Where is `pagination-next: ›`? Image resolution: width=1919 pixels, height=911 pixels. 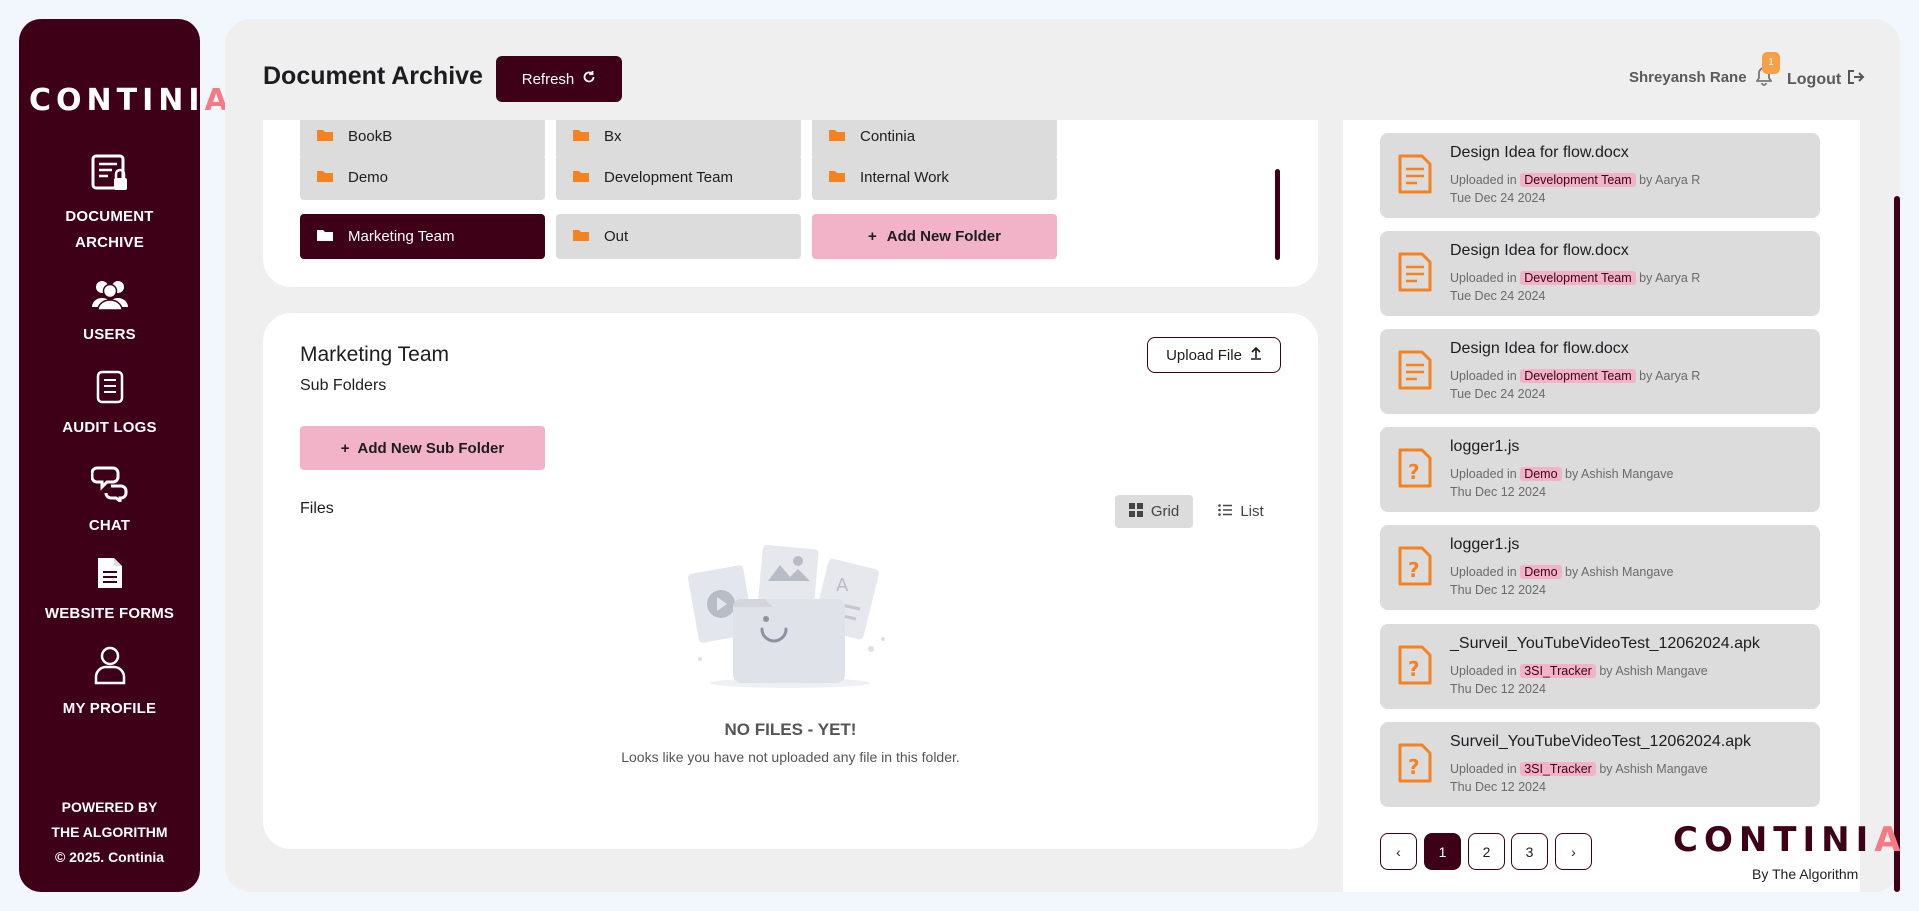
pagination-next: › is located at coordinates (1573, 851).